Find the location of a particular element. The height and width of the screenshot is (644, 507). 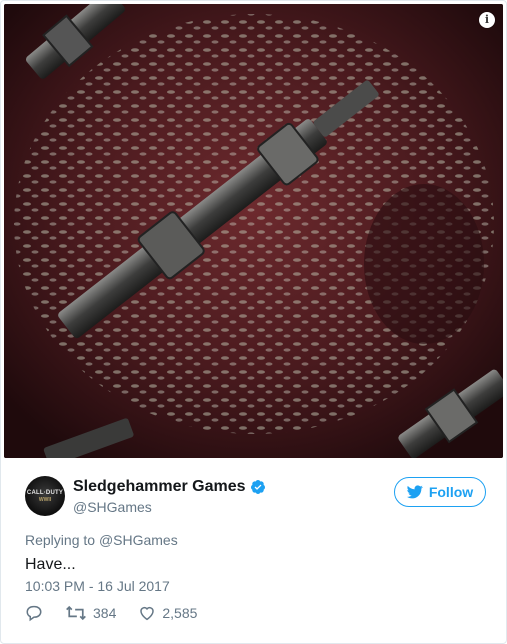

heart-icon is located at coordinates (147, 613).